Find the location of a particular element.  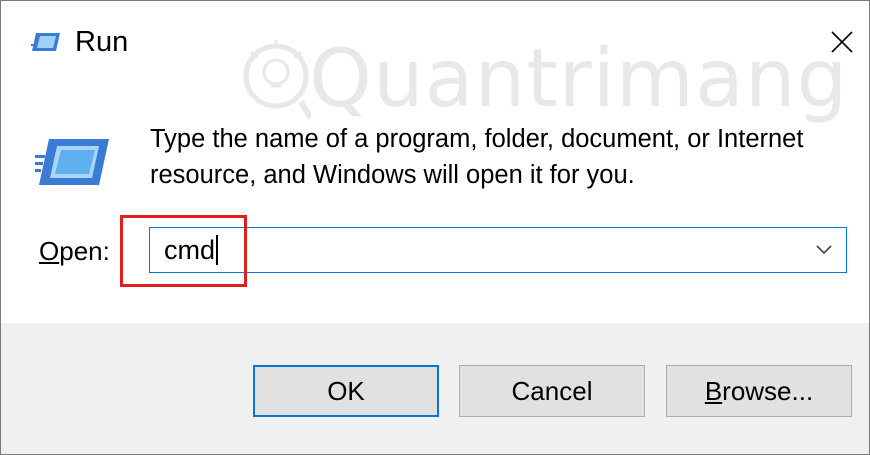

text-caret is located at coordinates (217, 250).